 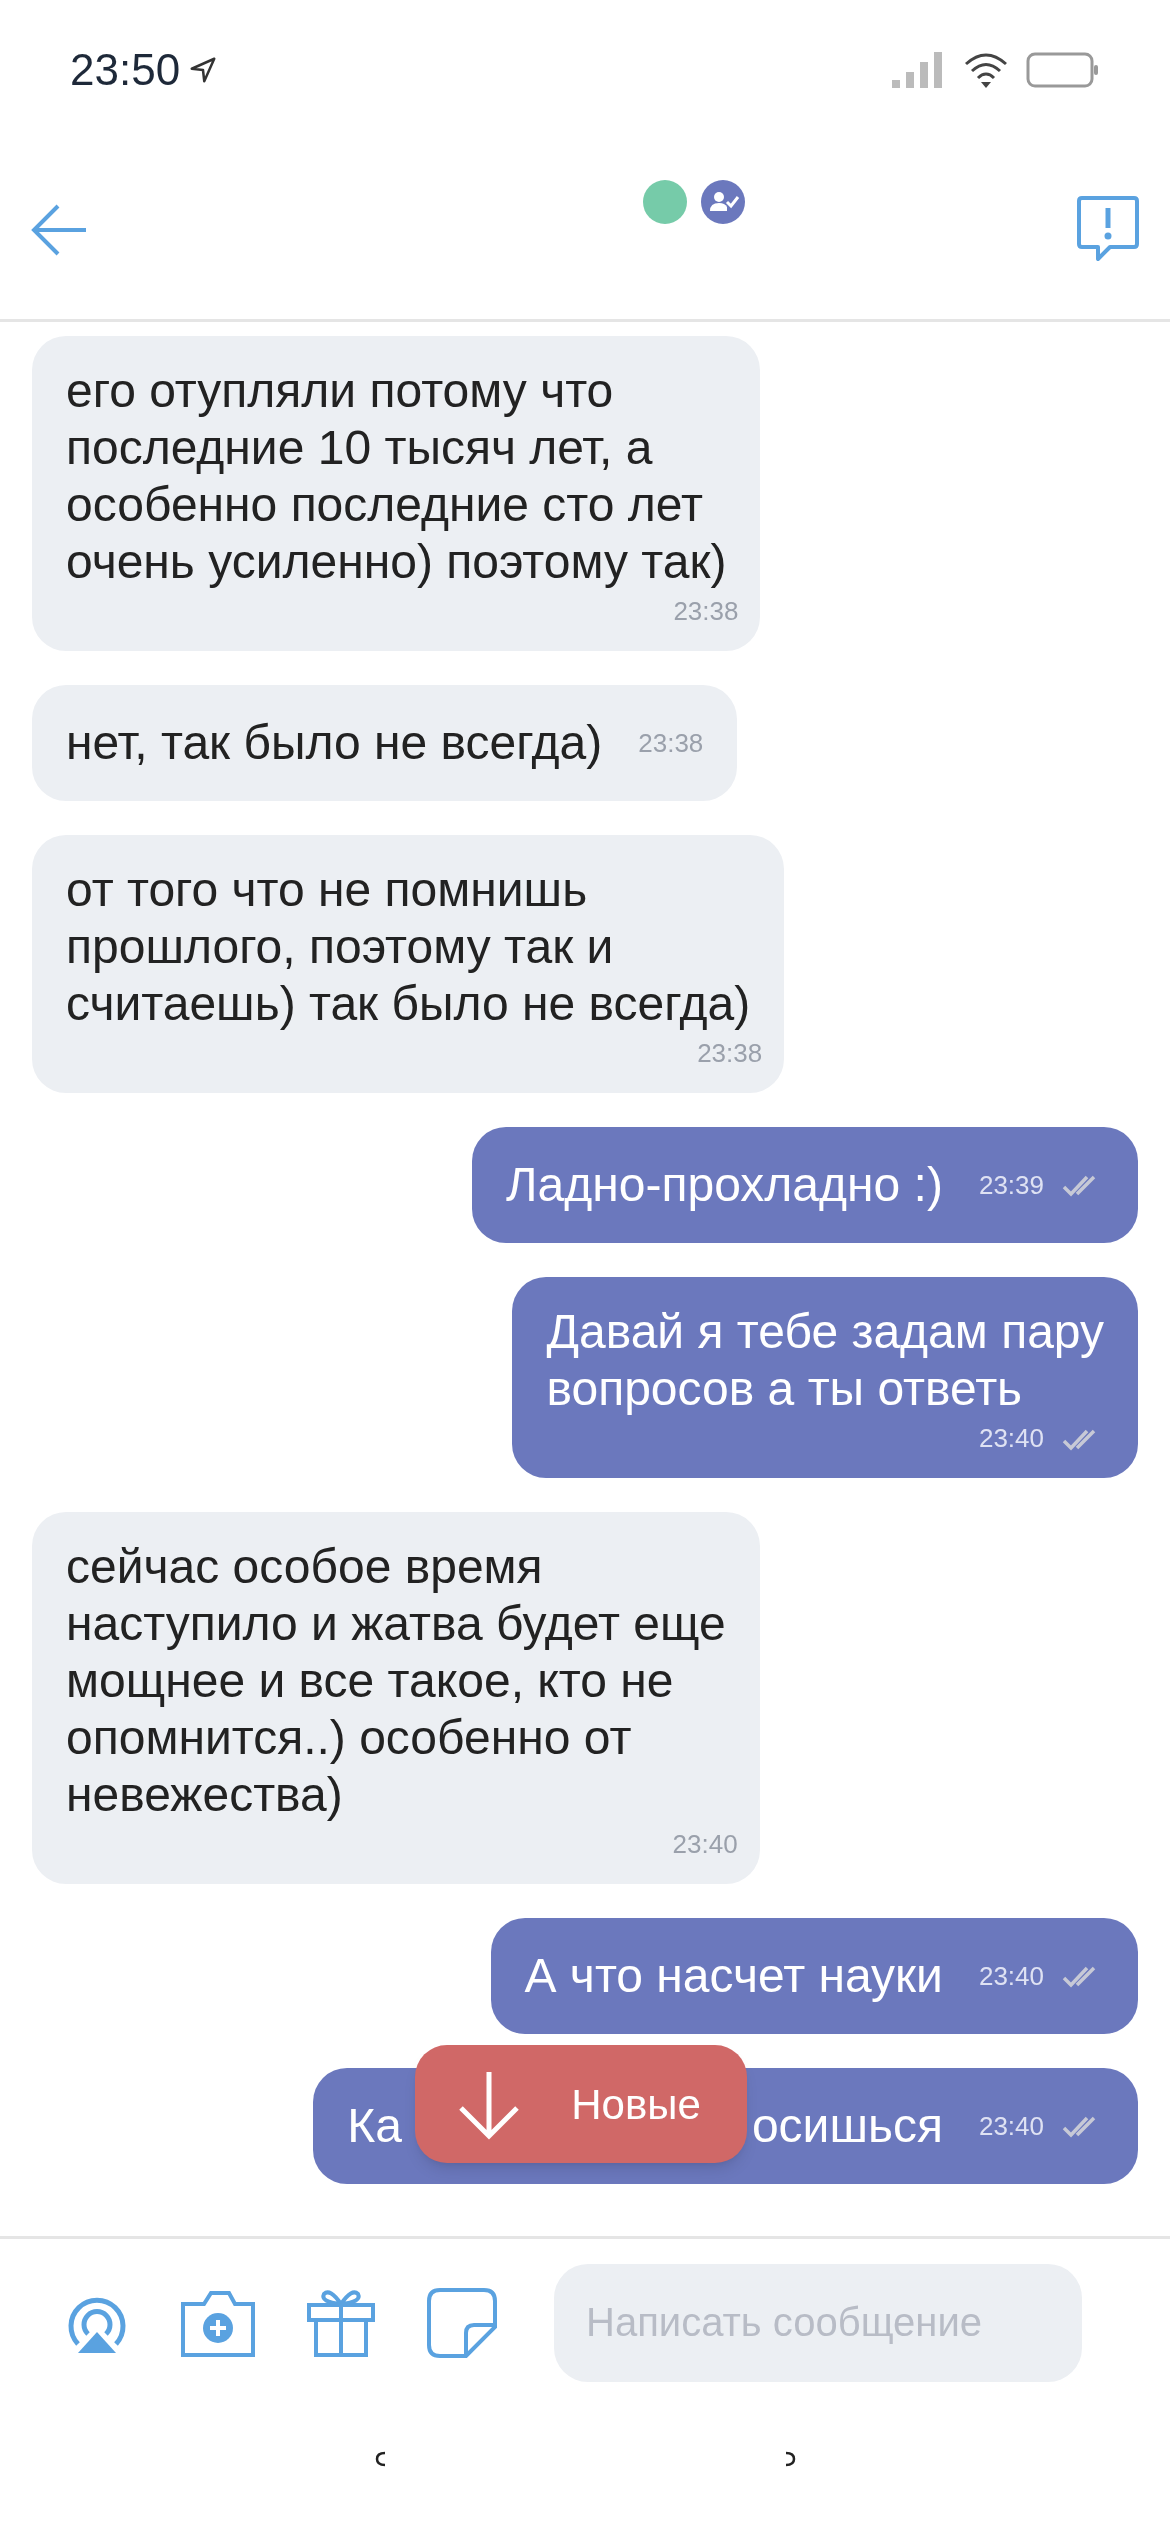 What do you see at coordinates (374, 2126) in the screenshot?
I see `message-text: Ка` at bounding box center [374, 2126].